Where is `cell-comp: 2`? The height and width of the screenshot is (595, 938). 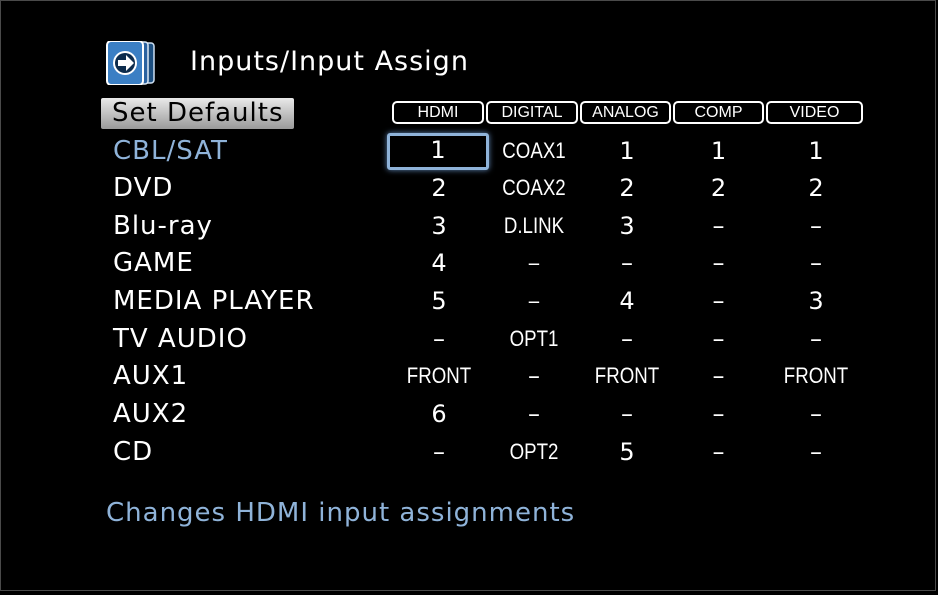
cell-comp: 2 is located at coordinates (718, 188).